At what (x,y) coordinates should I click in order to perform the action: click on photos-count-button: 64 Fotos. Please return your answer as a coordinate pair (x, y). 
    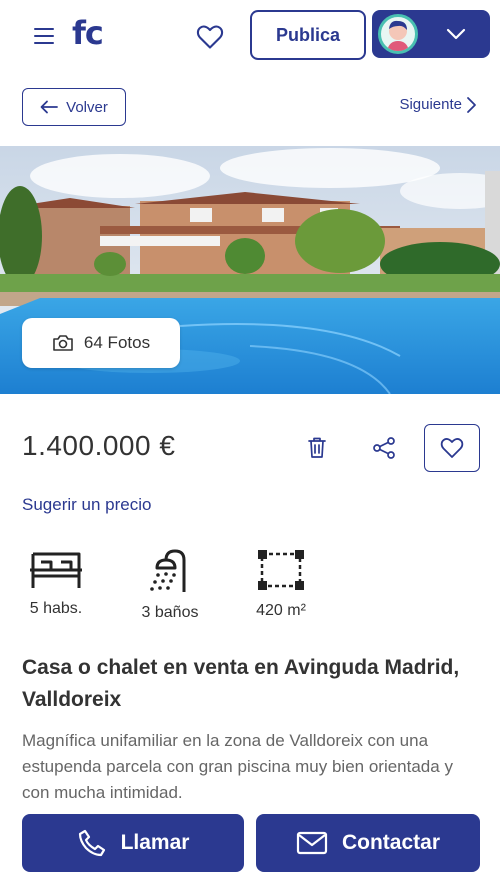
    Looking at the image, I should click on (101, 343).